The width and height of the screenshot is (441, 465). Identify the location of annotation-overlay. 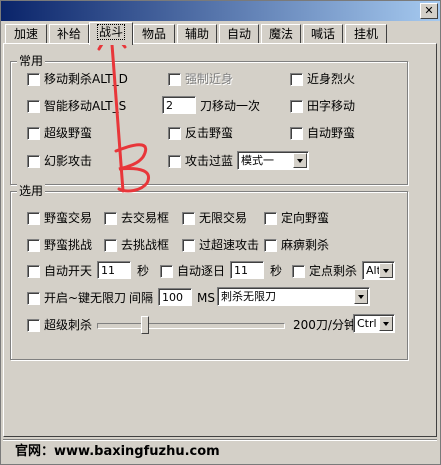
(123, 109).